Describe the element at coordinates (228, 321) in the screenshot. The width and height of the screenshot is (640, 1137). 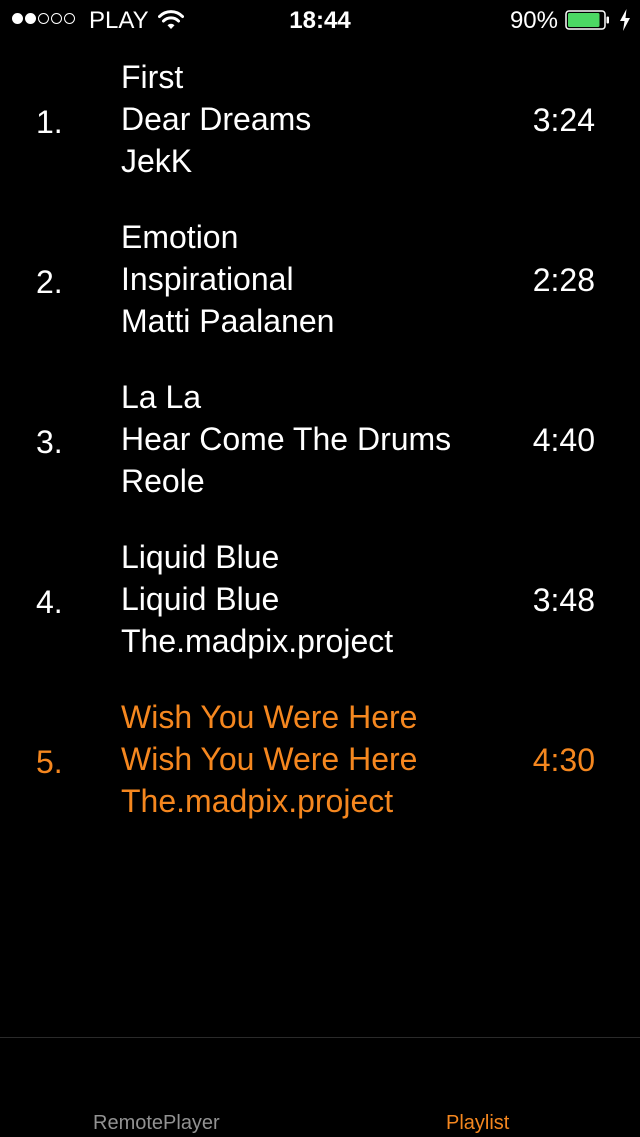
I see `track-artist: Matti Paalanen` at that location.